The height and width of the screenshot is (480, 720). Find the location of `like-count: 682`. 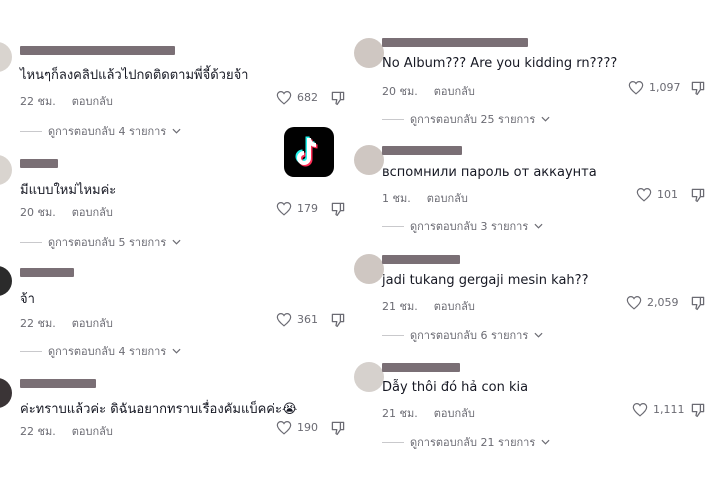

like-count: 682 is located at coordinates (307, 97).